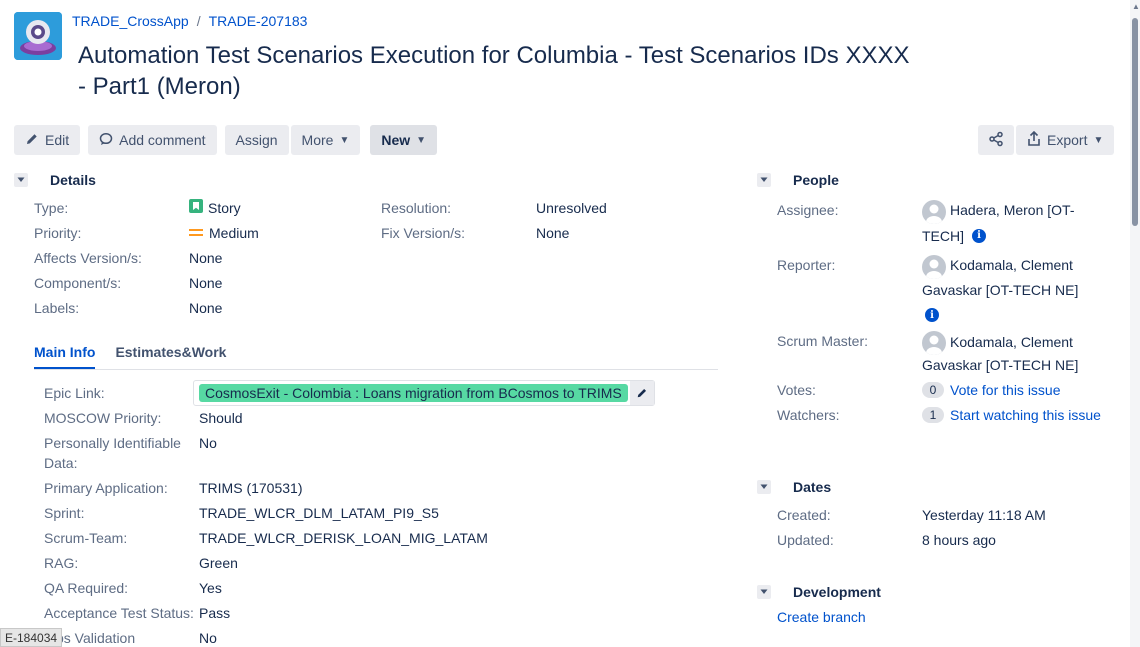 This screenshot has height=647, width=1140. I want to click on dates-module-header: Dates, so click(794, 487).